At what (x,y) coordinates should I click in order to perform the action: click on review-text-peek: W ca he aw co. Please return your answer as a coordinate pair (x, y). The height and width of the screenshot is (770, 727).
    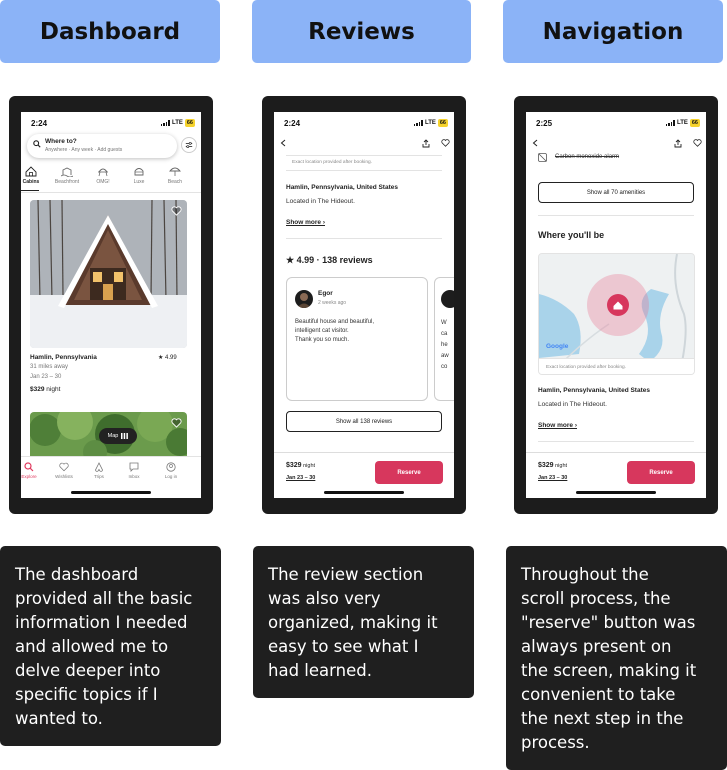
    Looking at the image, I should click on (445, 345).